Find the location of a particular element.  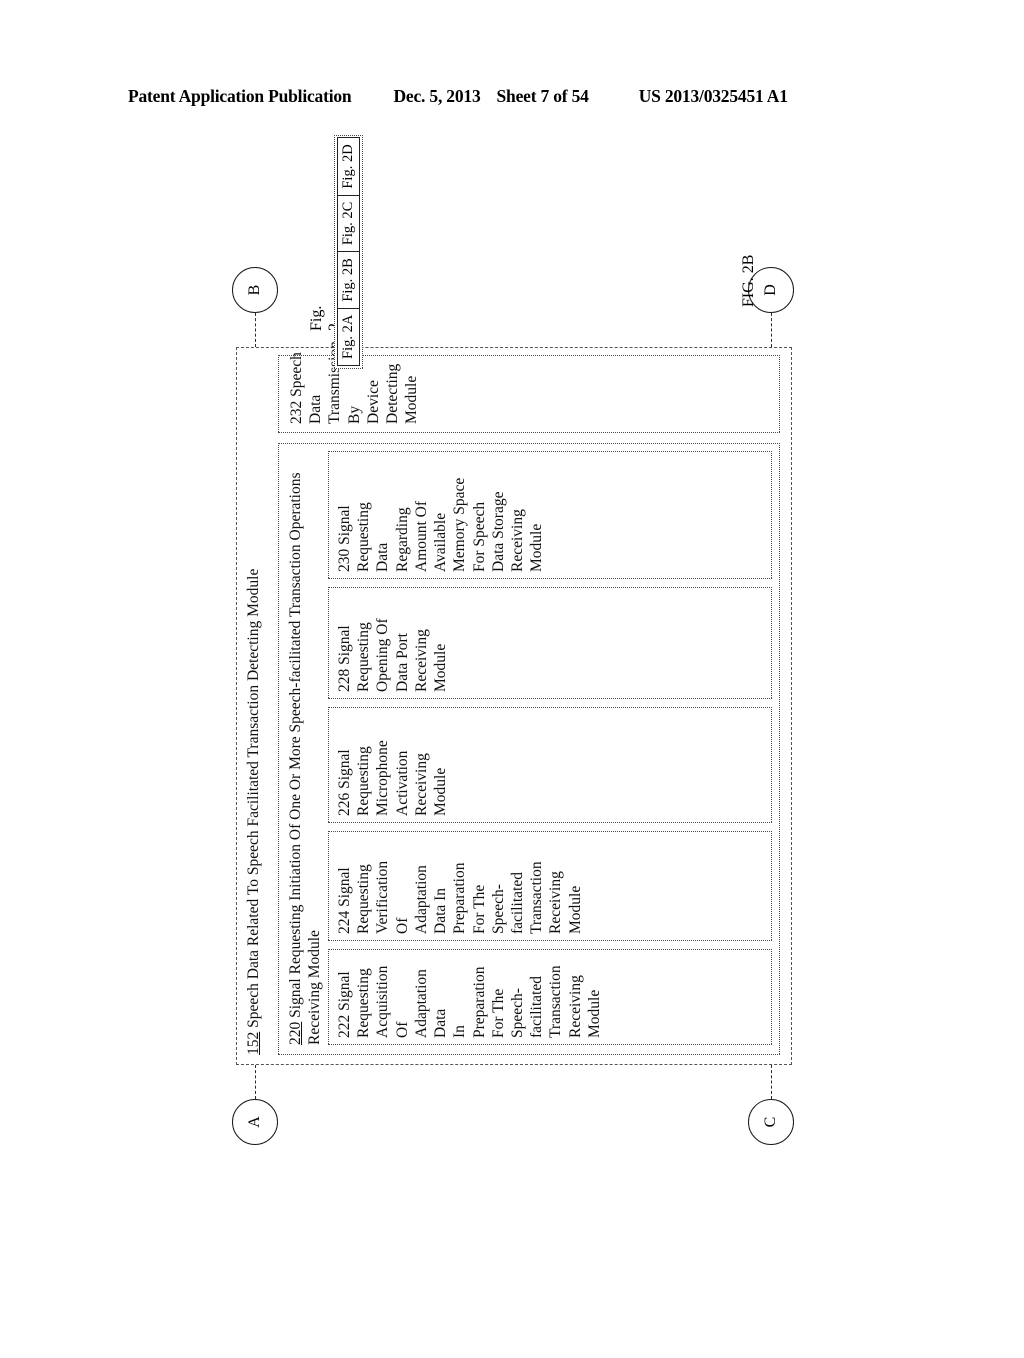

module-224-line: Of is located at coordinates (402, 925).